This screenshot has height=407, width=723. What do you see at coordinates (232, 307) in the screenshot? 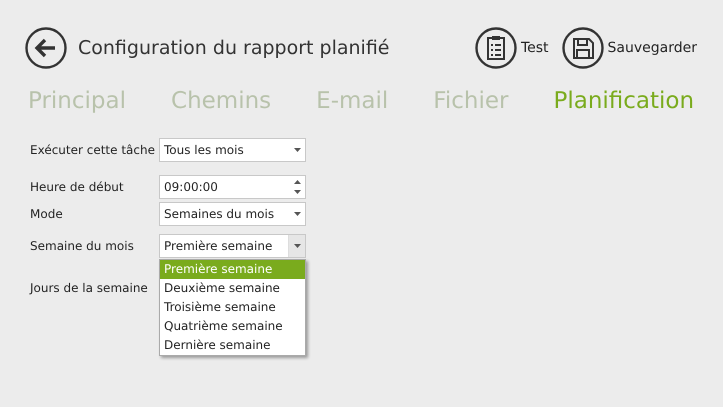
I see `dropdown-option: Troisième semaine` at bounding box center [232, 307].